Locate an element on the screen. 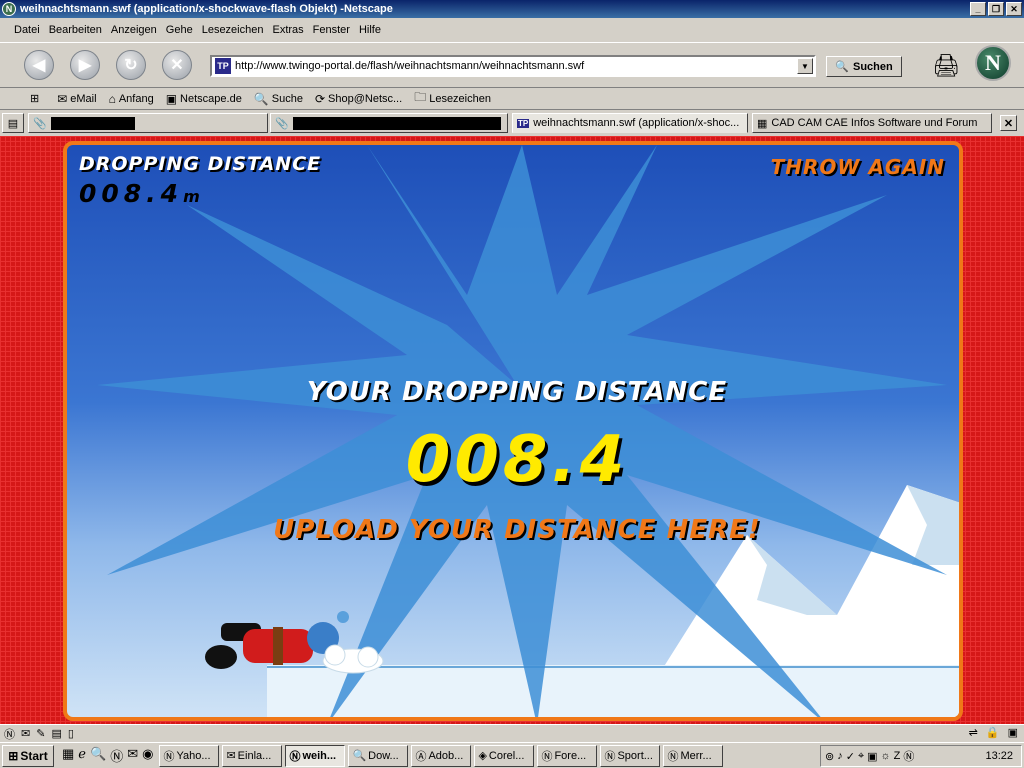 This screenshot has width=1024, height=768. app-icon: ◉ is located at coordinates (147, 755).